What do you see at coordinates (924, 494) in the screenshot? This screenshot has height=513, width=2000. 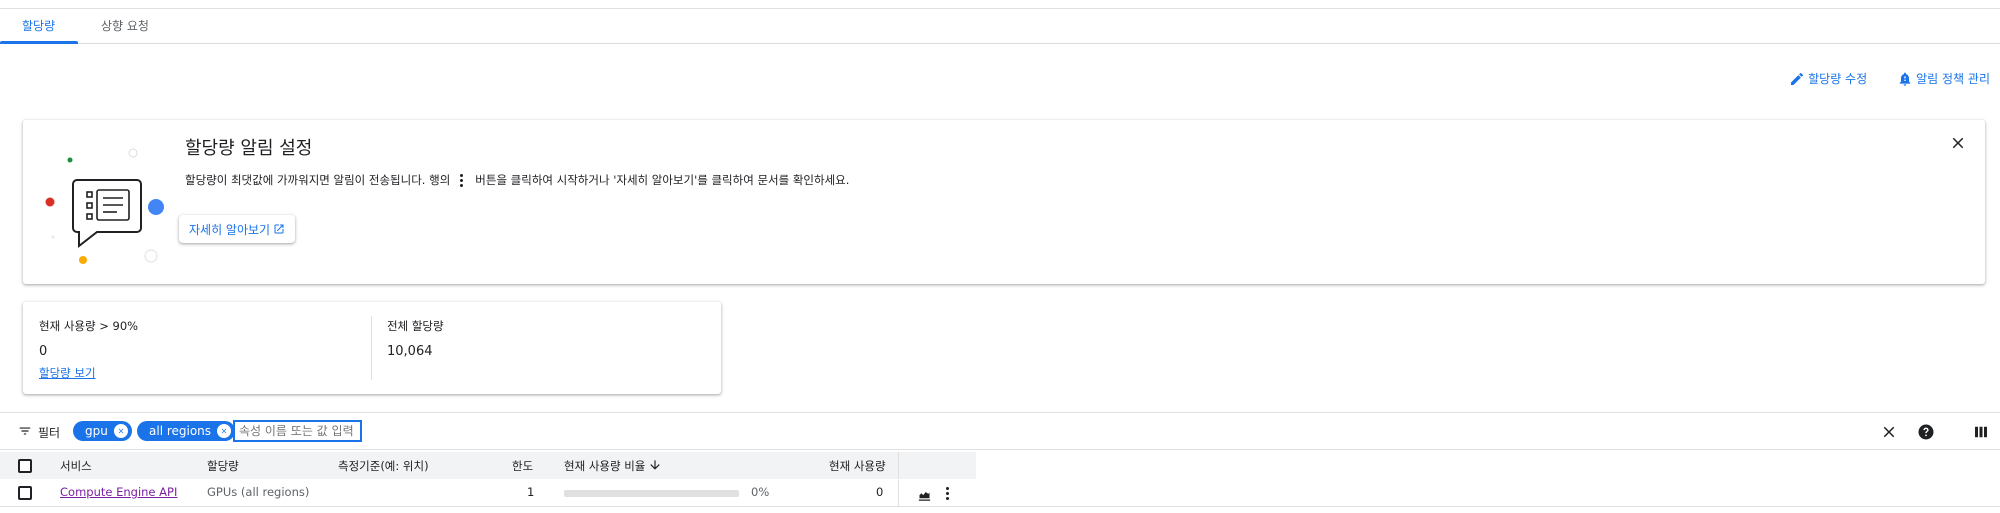 I see `monitoring-chart-icon` at bounding box center [924, 494].